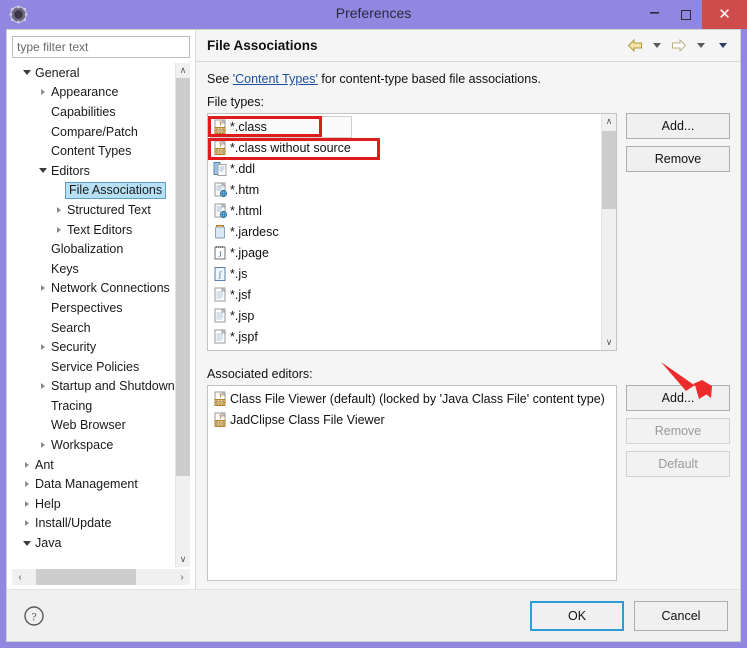  I want to click on sidebar-item-general: General, so click(93, 73).